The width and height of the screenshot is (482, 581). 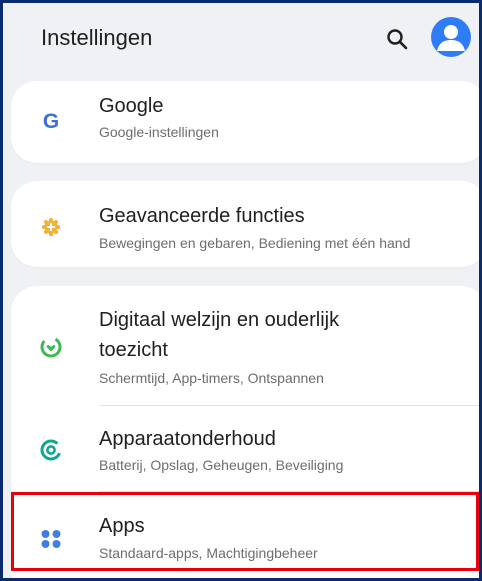 What do you see at coordinates (221, 465) in the screenshot?
I see `settings-item-summary: Batterij, Opslag, Geheugen, Beveiliging` at bounding box center [221, 465].